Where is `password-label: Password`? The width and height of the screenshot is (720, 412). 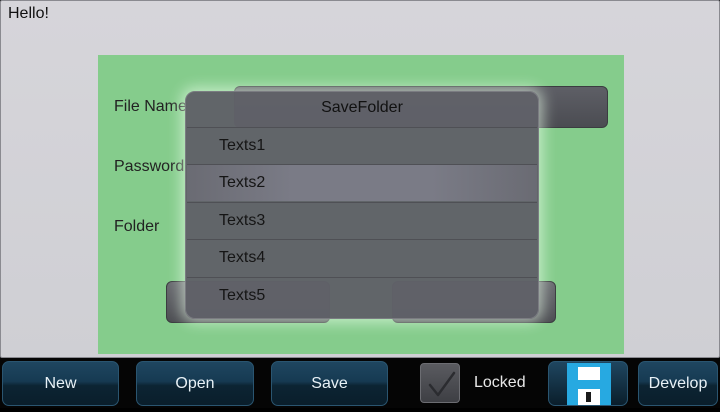 password-label: Password is located at coordinates (149, 166).